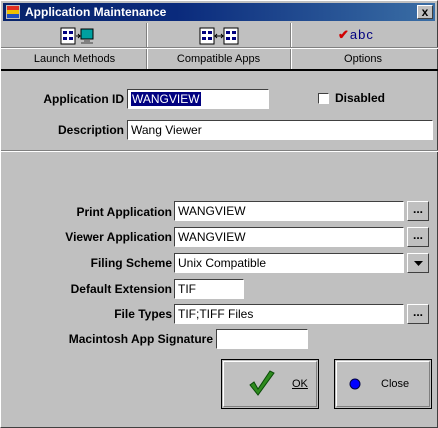  I want to click on title-bar: Application Maintenance x, so click(219, 12).